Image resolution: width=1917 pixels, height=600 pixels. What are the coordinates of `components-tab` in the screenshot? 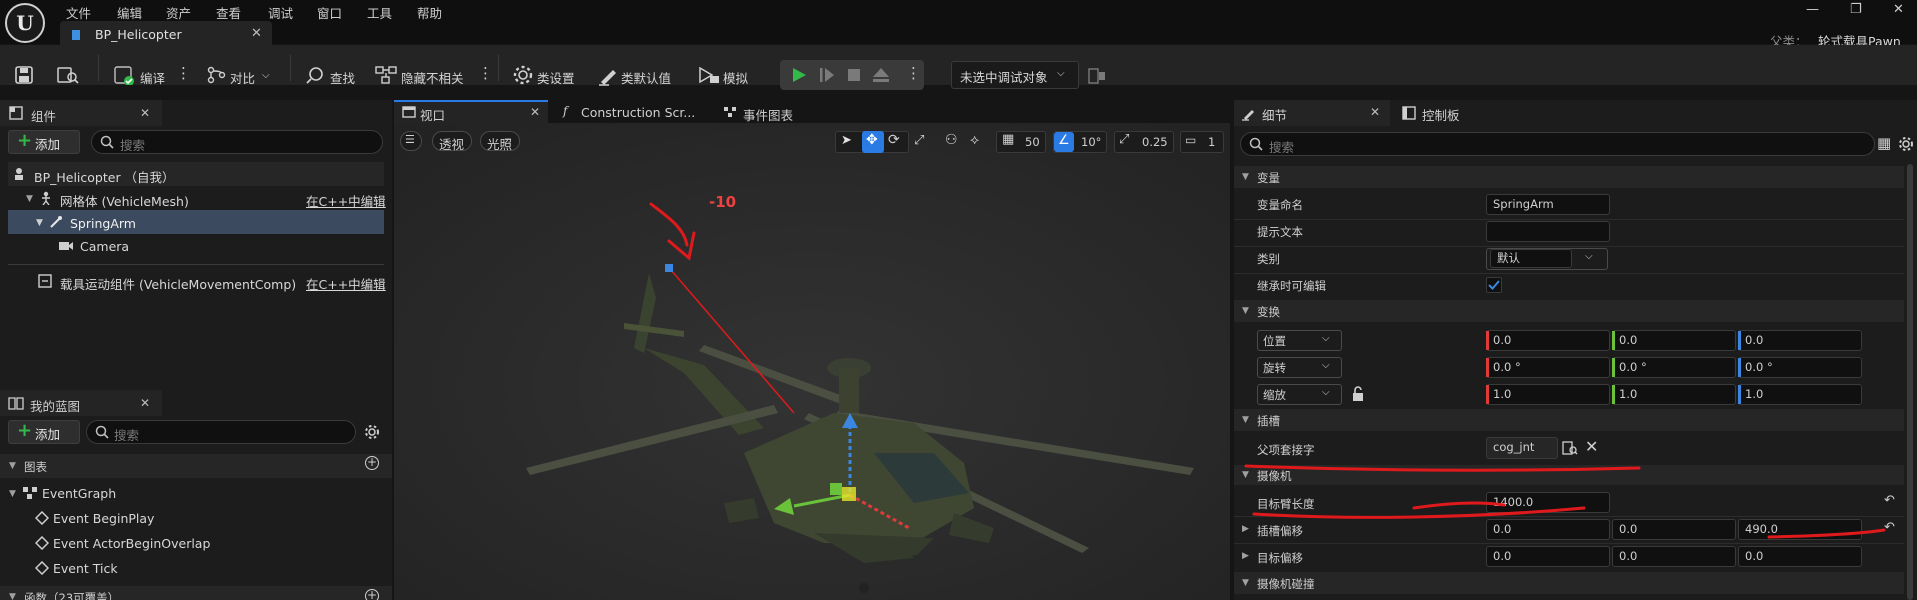 It's located at (81, 113).